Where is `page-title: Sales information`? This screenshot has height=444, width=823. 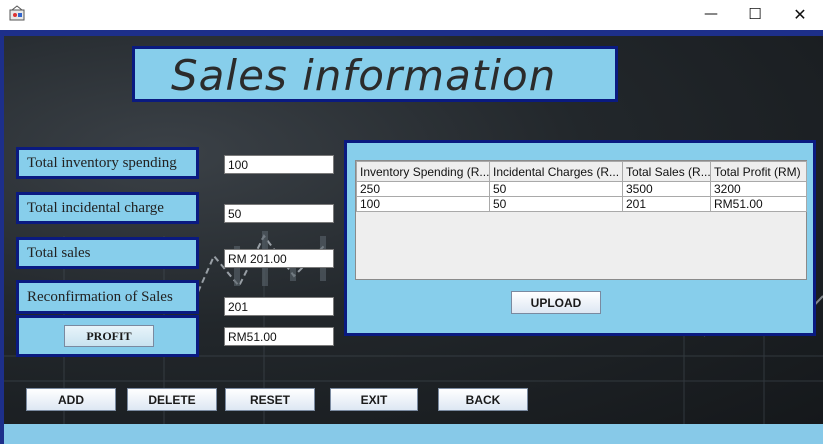 page-title: Sales information is located at coordinates (364, 75).